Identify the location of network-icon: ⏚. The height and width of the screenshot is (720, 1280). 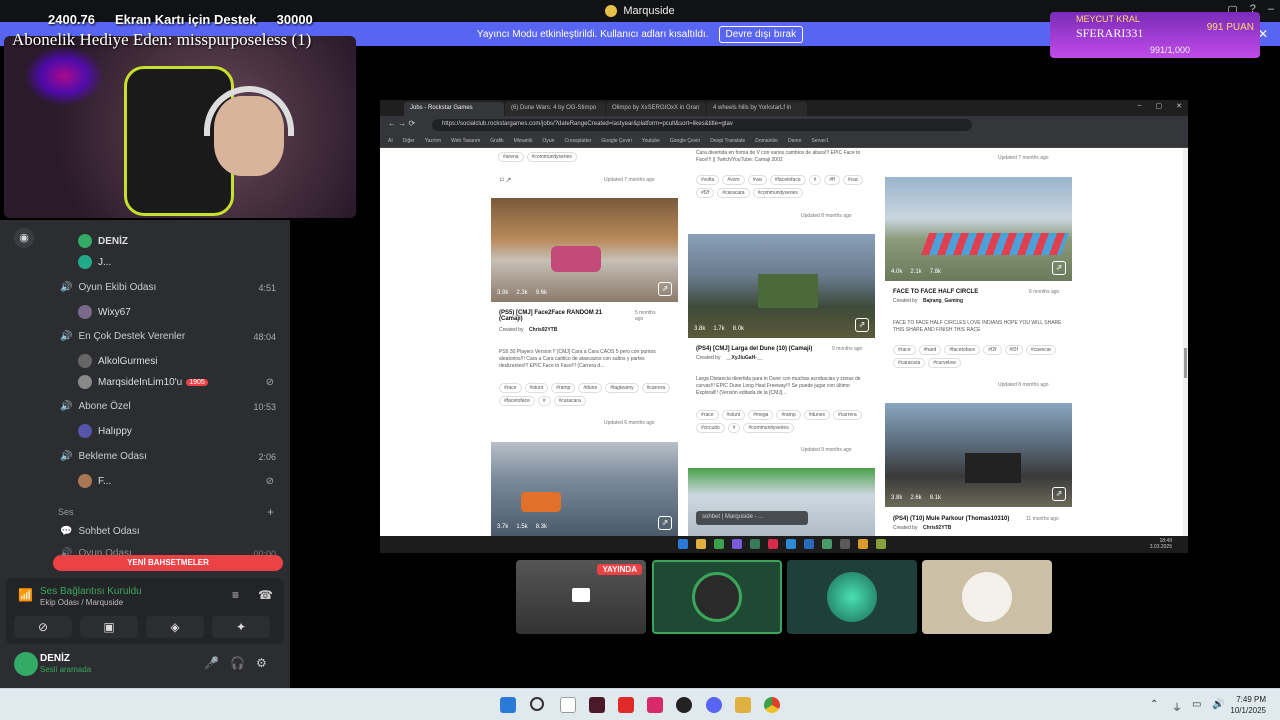
(1177, 706).